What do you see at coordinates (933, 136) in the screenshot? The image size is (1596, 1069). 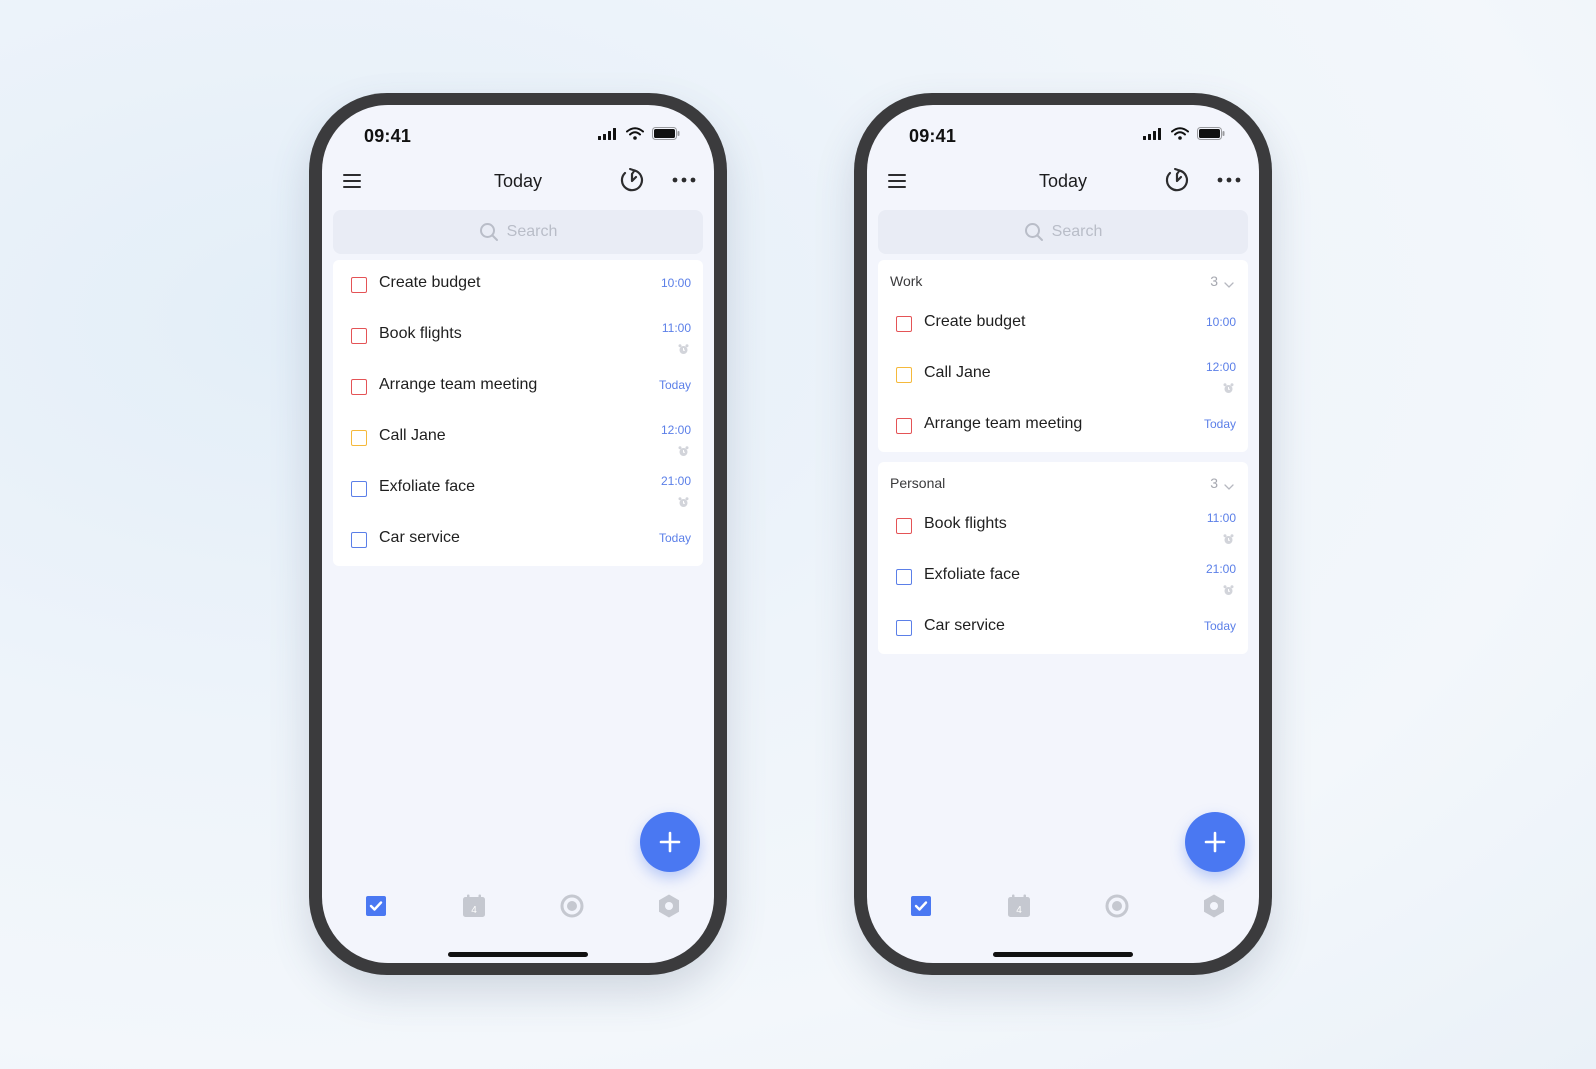 I see `status-time: 09:41` at bounding box center [933, 136].